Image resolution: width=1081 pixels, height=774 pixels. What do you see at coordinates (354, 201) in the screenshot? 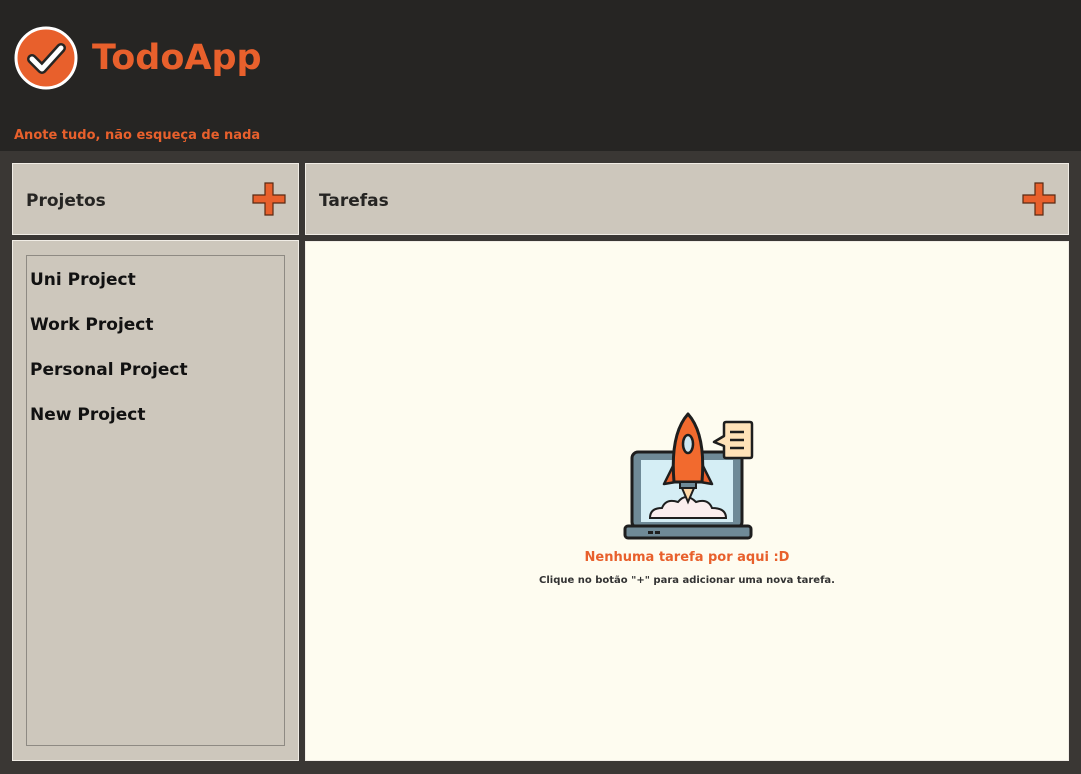
I see `tasks-title: Tarefas` at bounding box center [354, 201].